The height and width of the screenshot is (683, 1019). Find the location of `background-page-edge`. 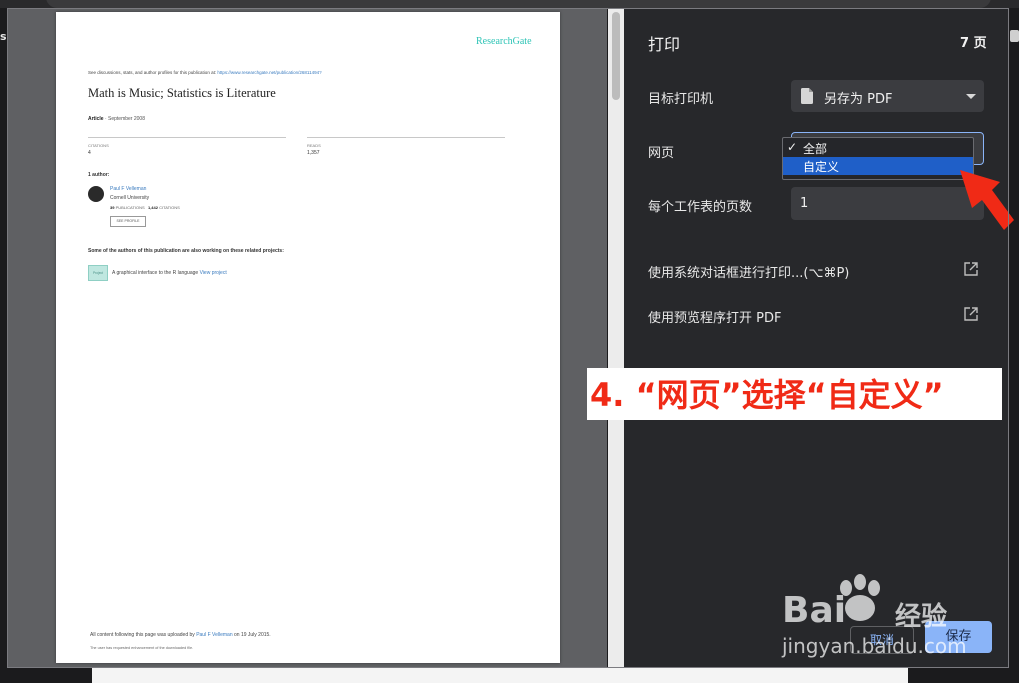

background-page-edge is located at coordinates (500, 675).